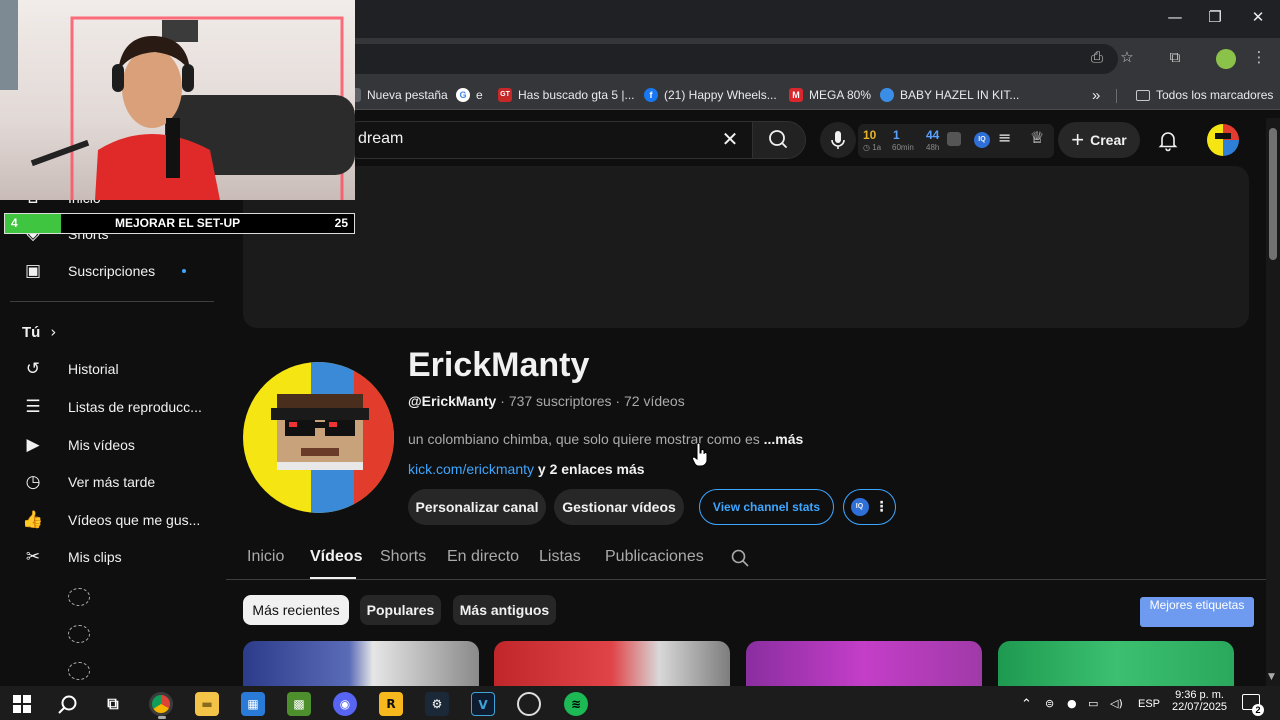  Describe the element at coordinates (499, 365) in the screenshot. I see `channel-name: ErickManty` at that location.